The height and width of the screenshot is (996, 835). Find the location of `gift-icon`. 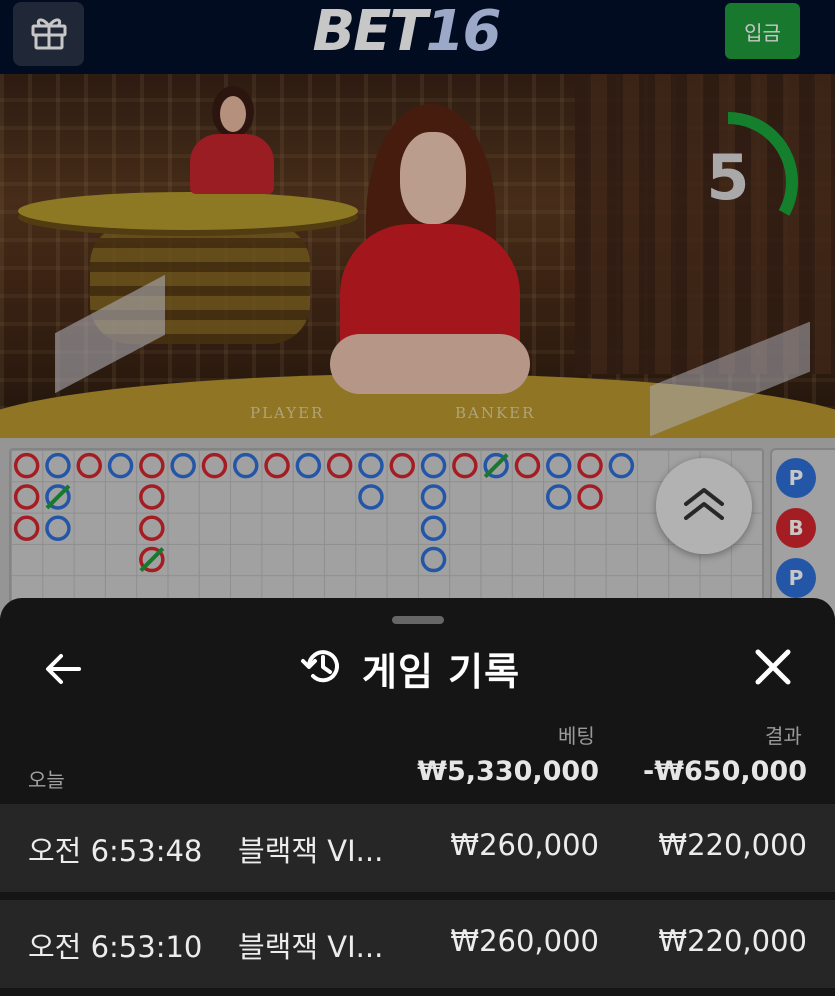

gift-icon is located at coordinates (49, 34).